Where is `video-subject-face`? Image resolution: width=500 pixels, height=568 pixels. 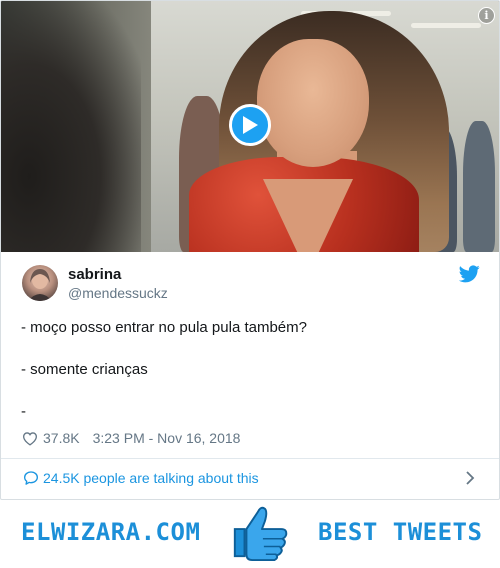 video-subject-face is located at coordinates (313, 103).